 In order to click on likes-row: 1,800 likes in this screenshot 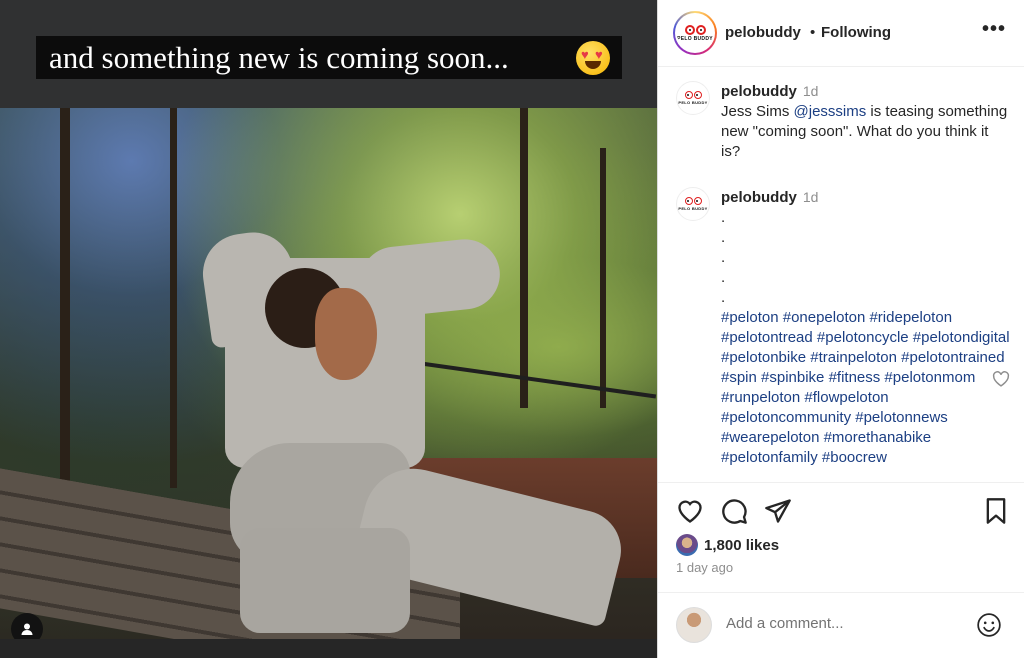, I will do `click(727, 545)`.